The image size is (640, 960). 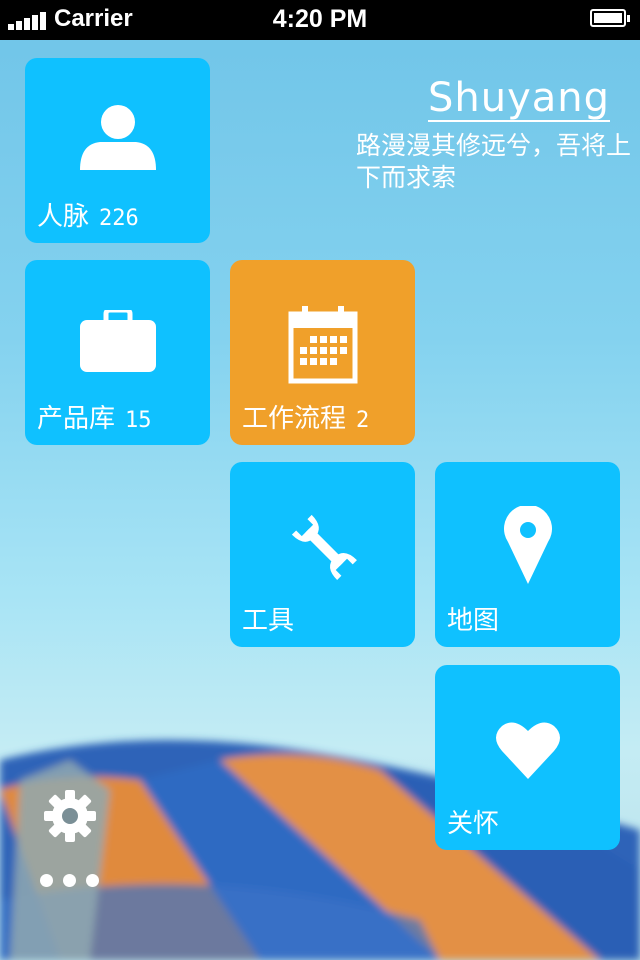 I want to click on status-time: 4:20 PM, so click(x=320, y=19).